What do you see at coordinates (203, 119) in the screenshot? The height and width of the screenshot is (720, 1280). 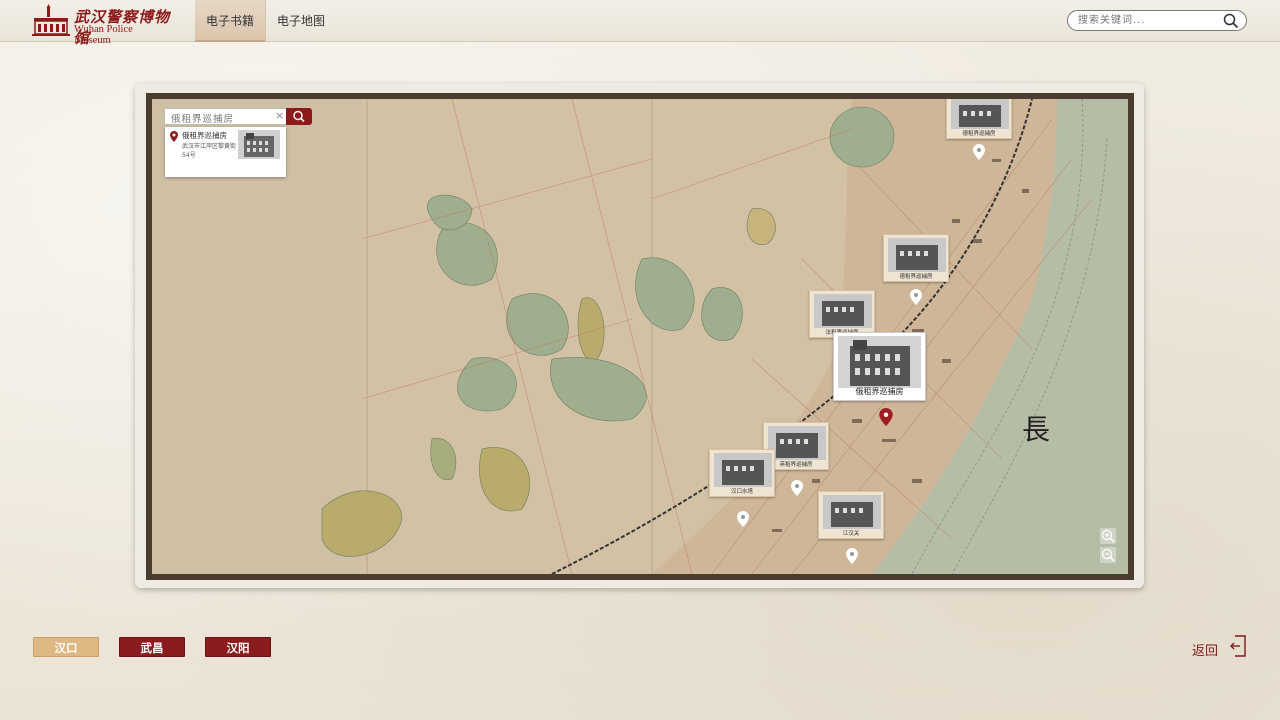 I see `map-search-value: 俄租界巡捕房` at bounding box center [203, 119].